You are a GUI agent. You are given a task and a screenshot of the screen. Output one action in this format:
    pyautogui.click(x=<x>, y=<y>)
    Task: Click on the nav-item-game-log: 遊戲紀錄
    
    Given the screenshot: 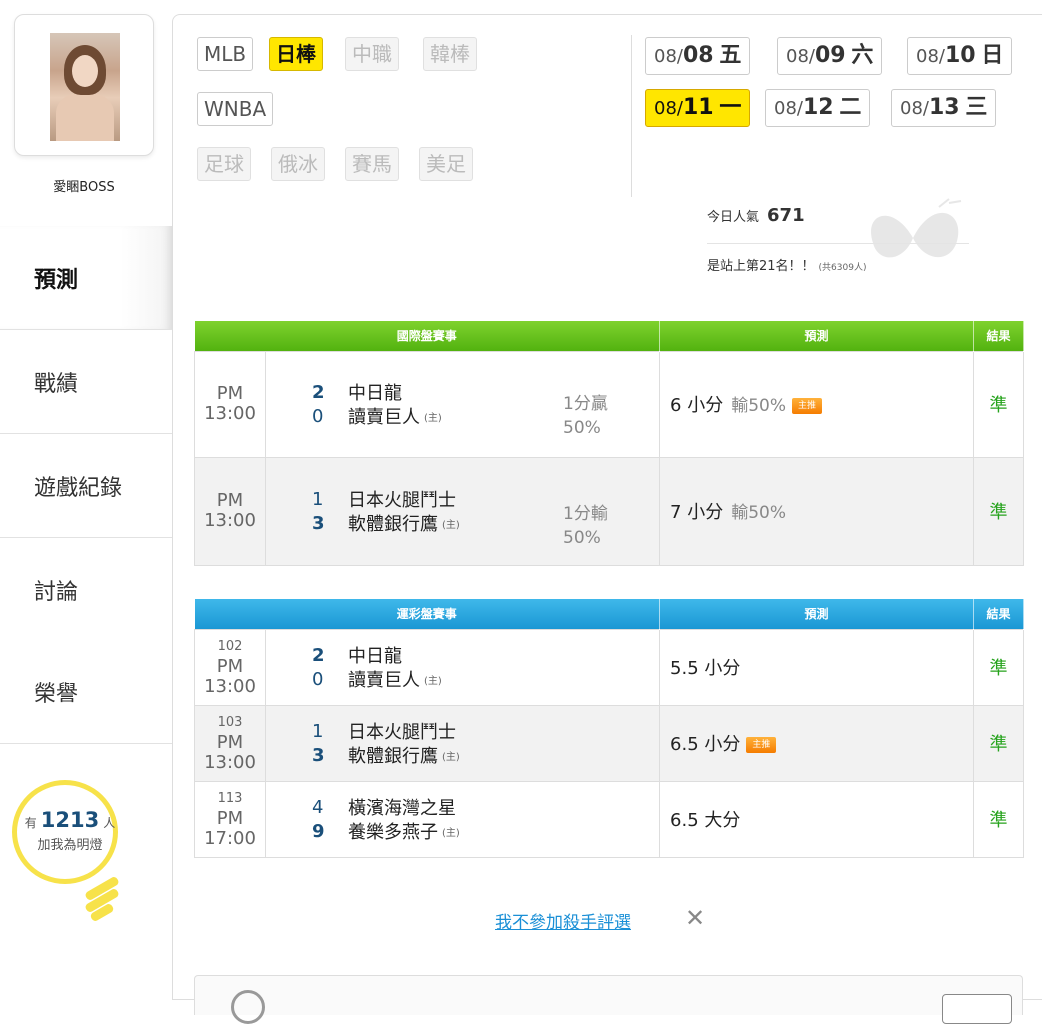 What is the action you would take?
    pyautogui.click(x=86, y=486)
    